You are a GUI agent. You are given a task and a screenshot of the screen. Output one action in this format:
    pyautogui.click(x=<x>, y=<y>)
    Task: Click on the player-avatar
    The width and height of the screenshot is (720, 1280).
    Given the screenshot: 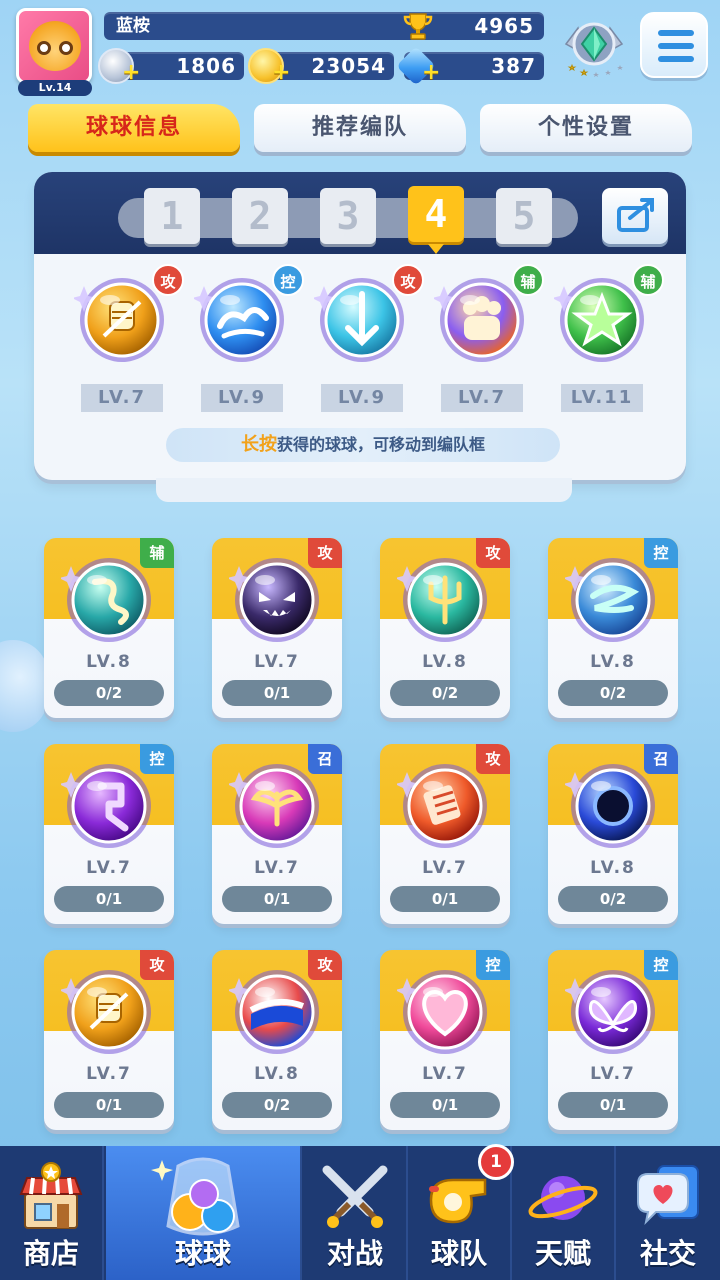 What is the action you would take?
    pyautogui.click(x=54, y=46)
    